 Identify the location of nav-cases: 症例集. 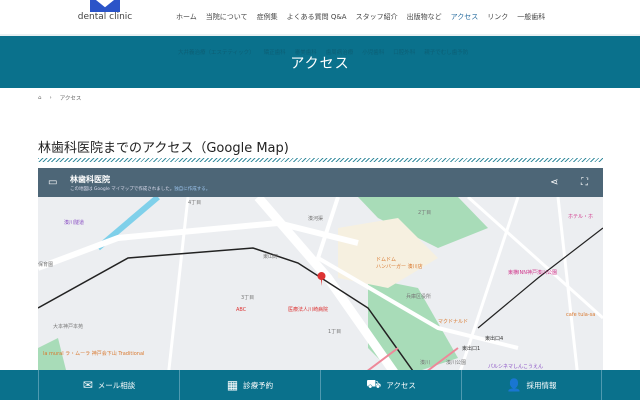
(267, 17).